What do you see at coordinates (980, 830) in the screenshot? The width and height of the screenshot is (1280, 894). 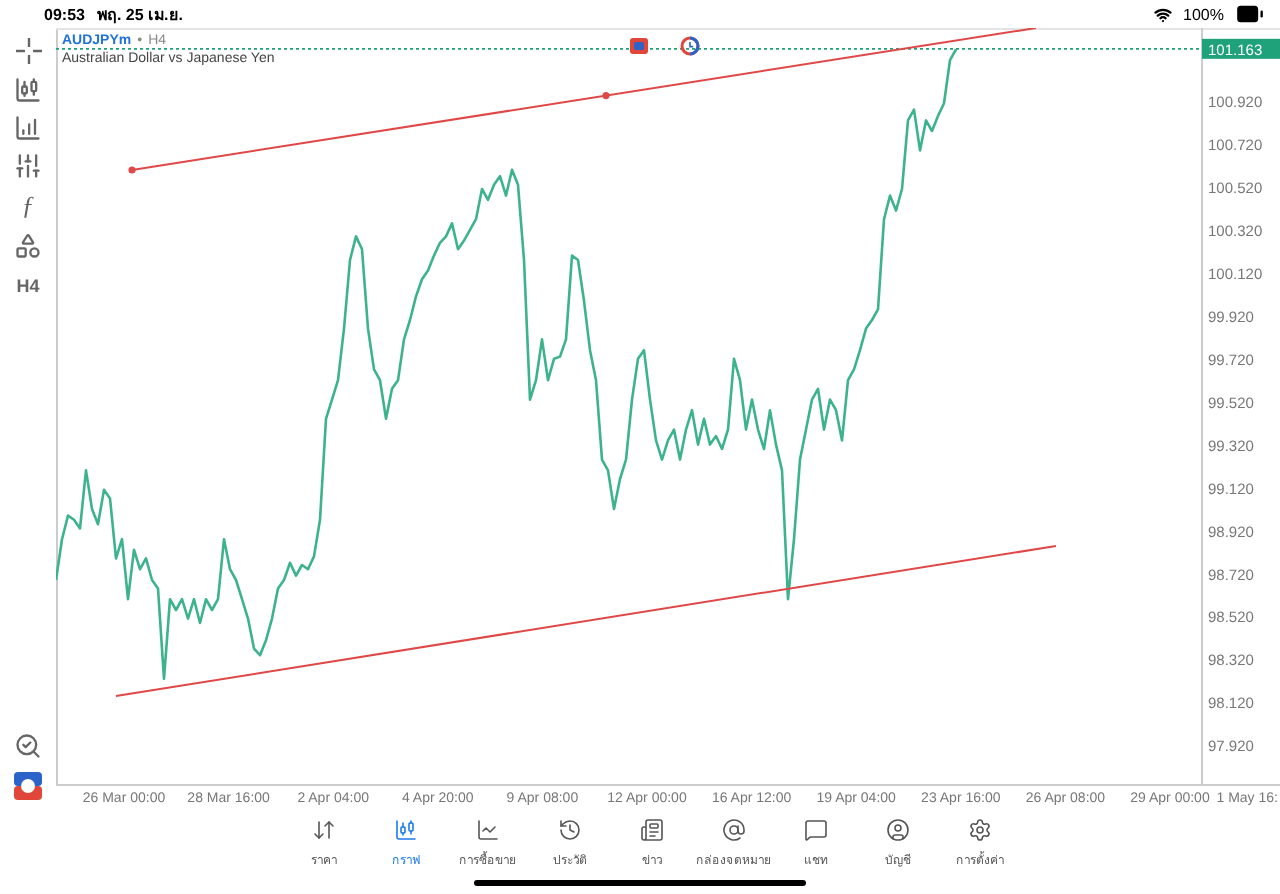 I see `settings-icon` at bounding box center [980, 830].